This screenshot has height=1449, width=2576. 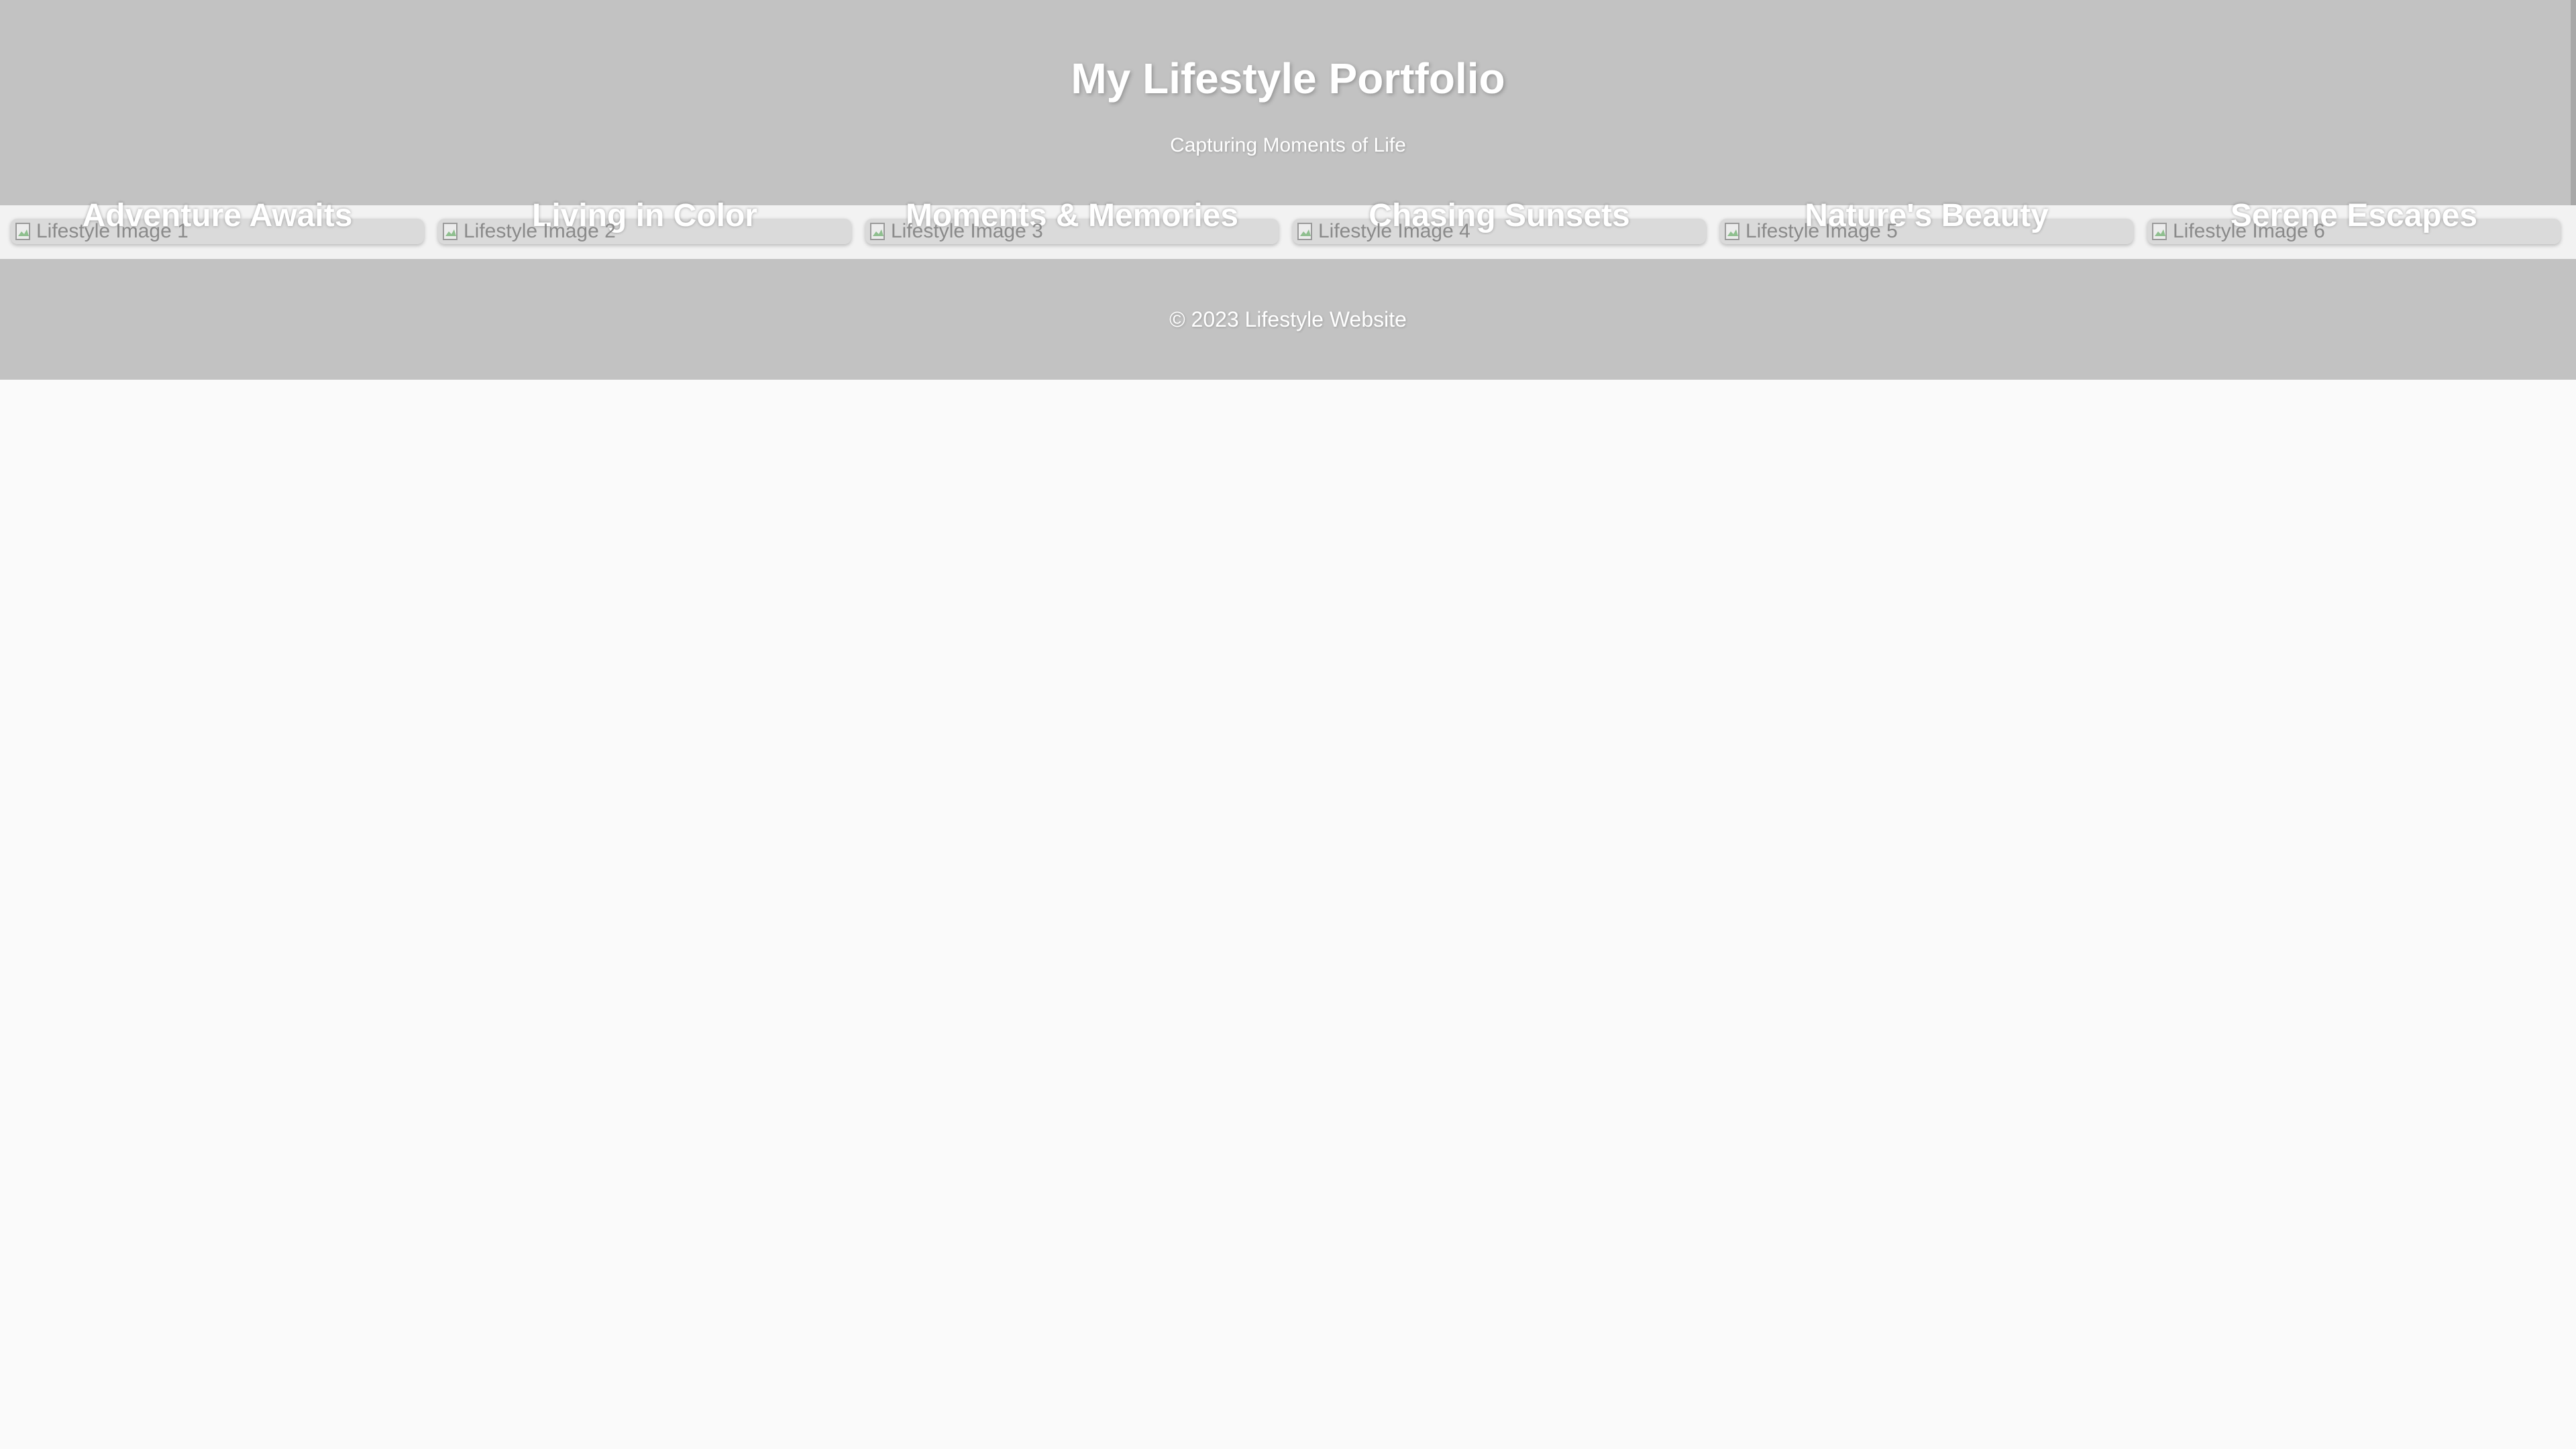 I want to click on copyright-text: © 2023 Lifestyle Website, so click(x=1288, y=319).